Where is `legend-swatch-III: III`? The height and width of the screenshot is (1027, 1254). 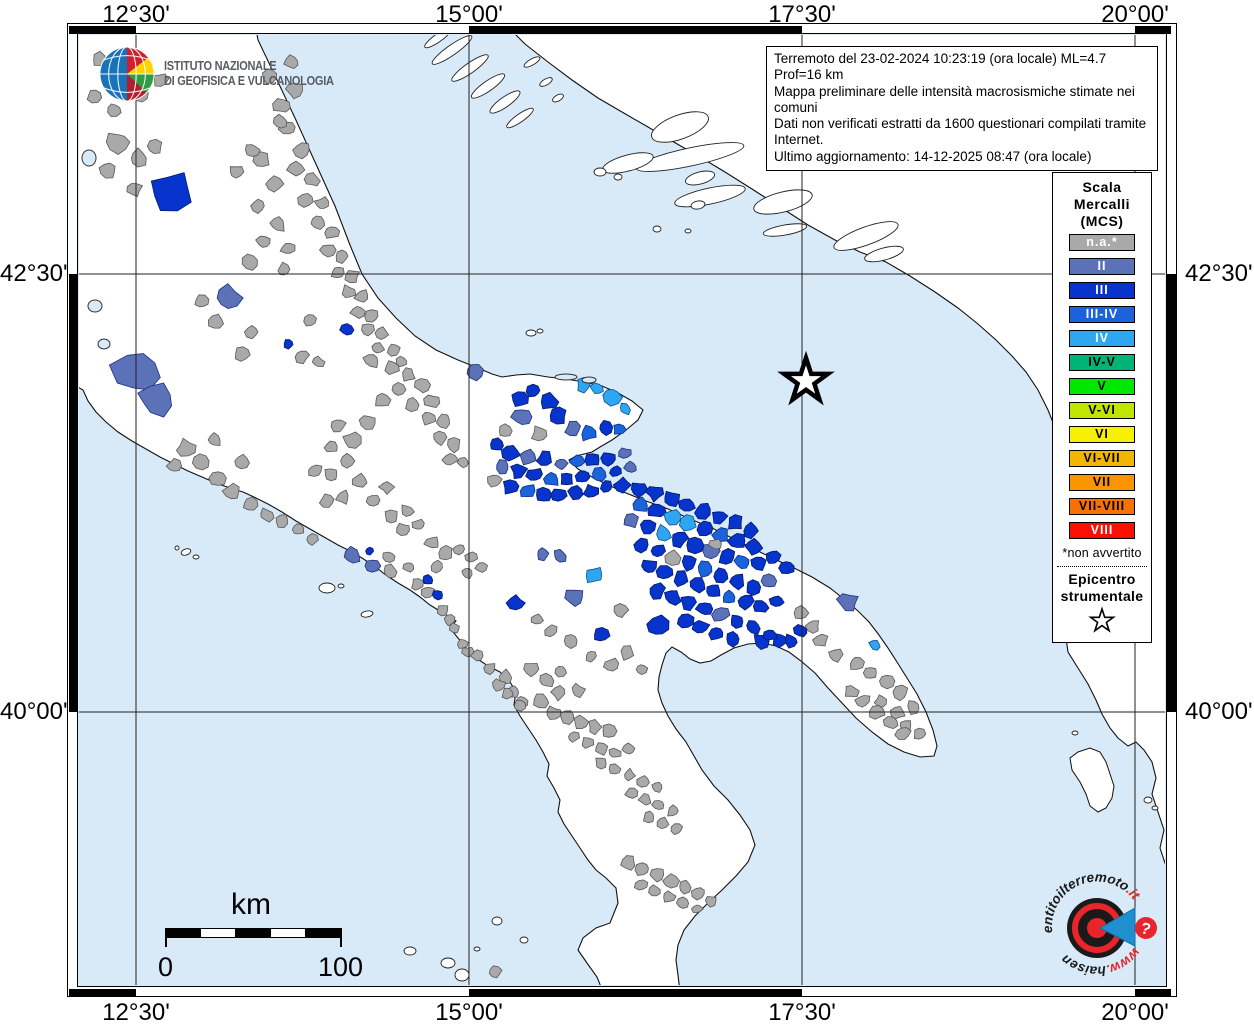 legend-swatch-III: III is located at coordinates (1102, 290).